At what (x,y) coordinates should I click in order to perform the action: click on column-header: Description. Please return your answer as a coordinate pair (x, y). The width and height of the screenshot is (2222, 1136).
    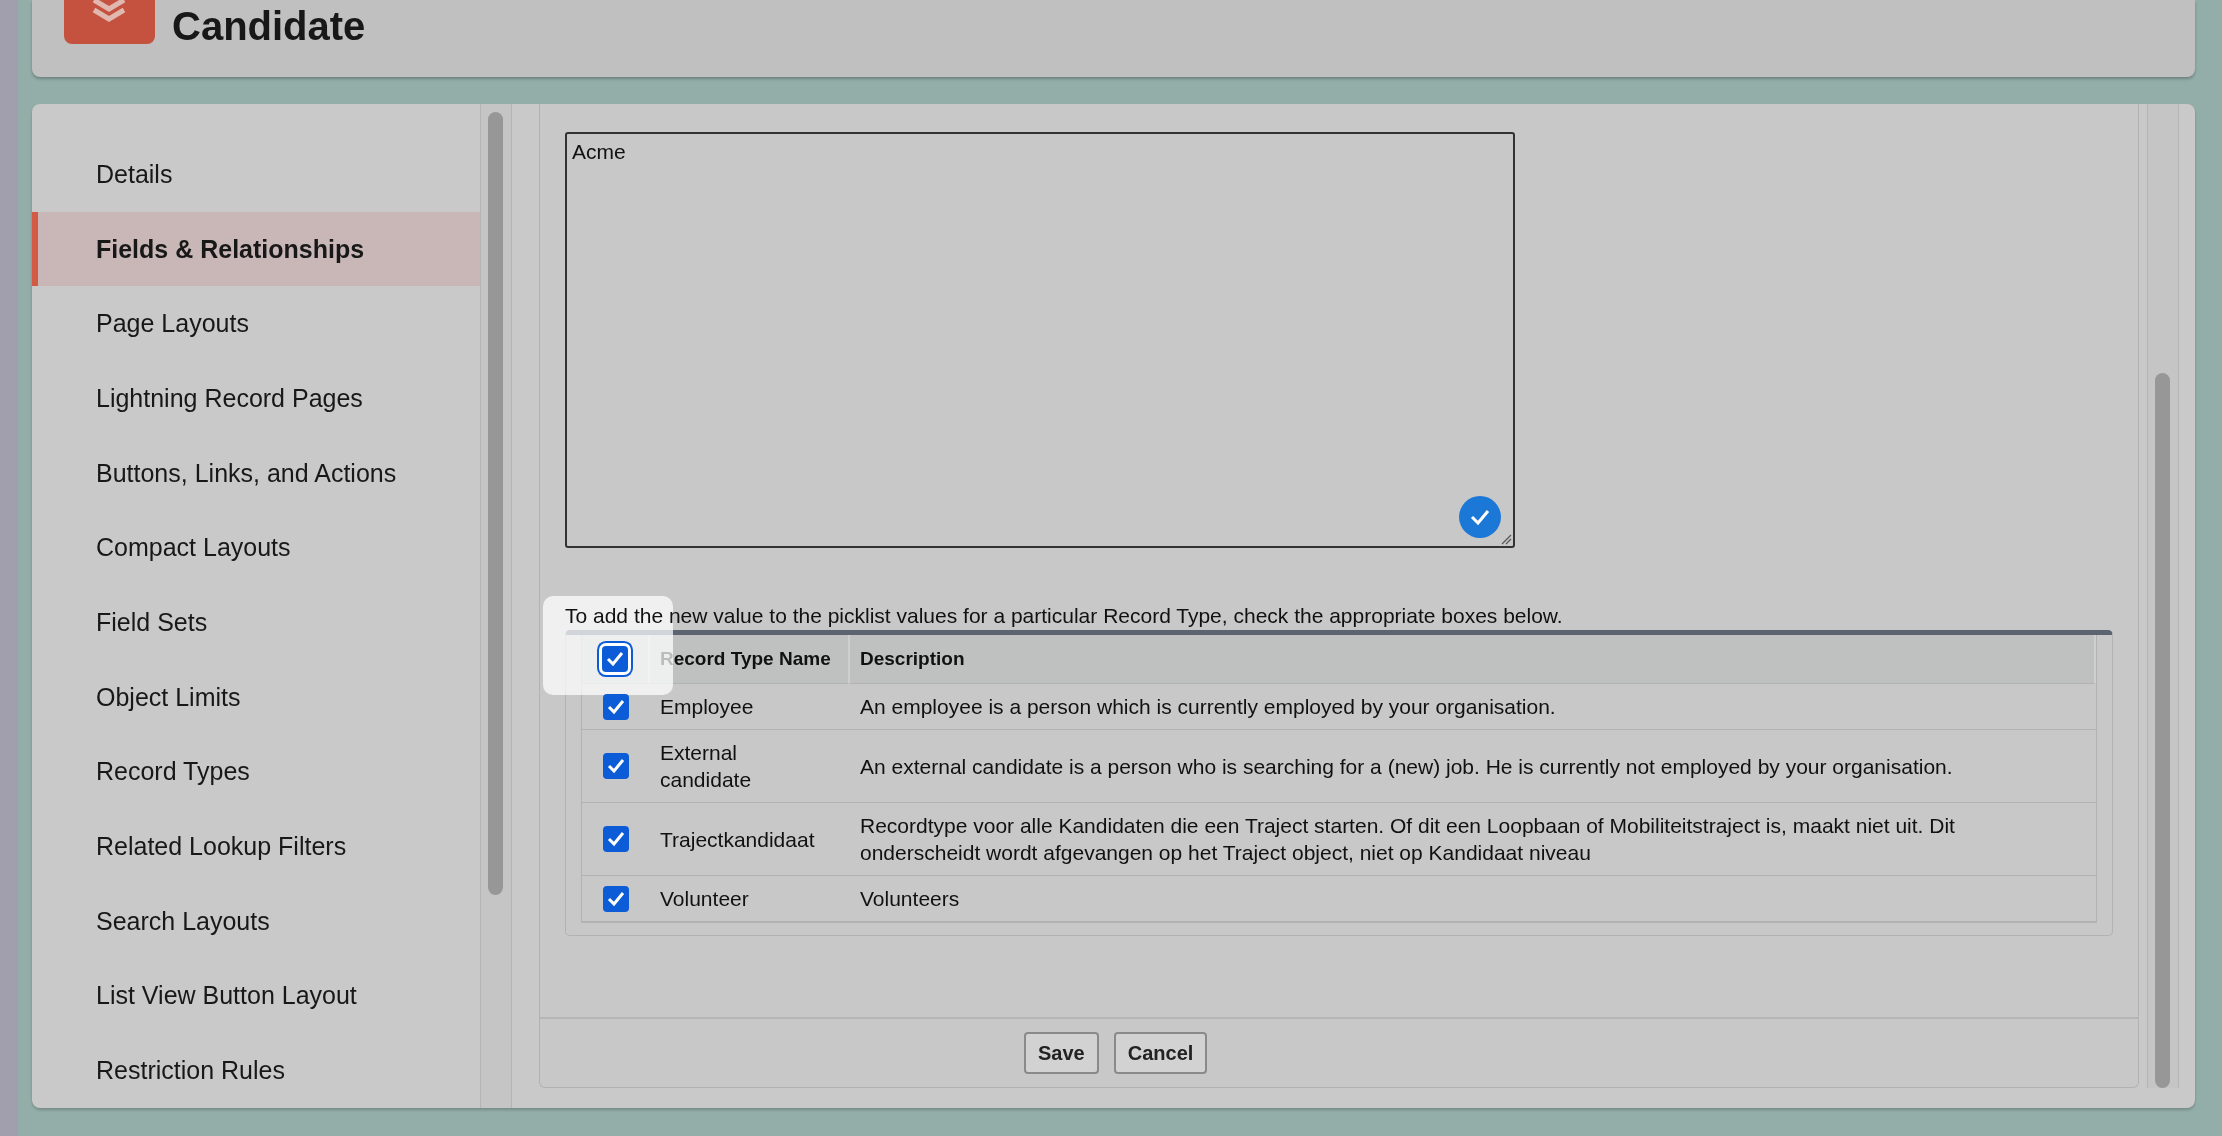
    Looking at the image, I should click on (1473, 659).